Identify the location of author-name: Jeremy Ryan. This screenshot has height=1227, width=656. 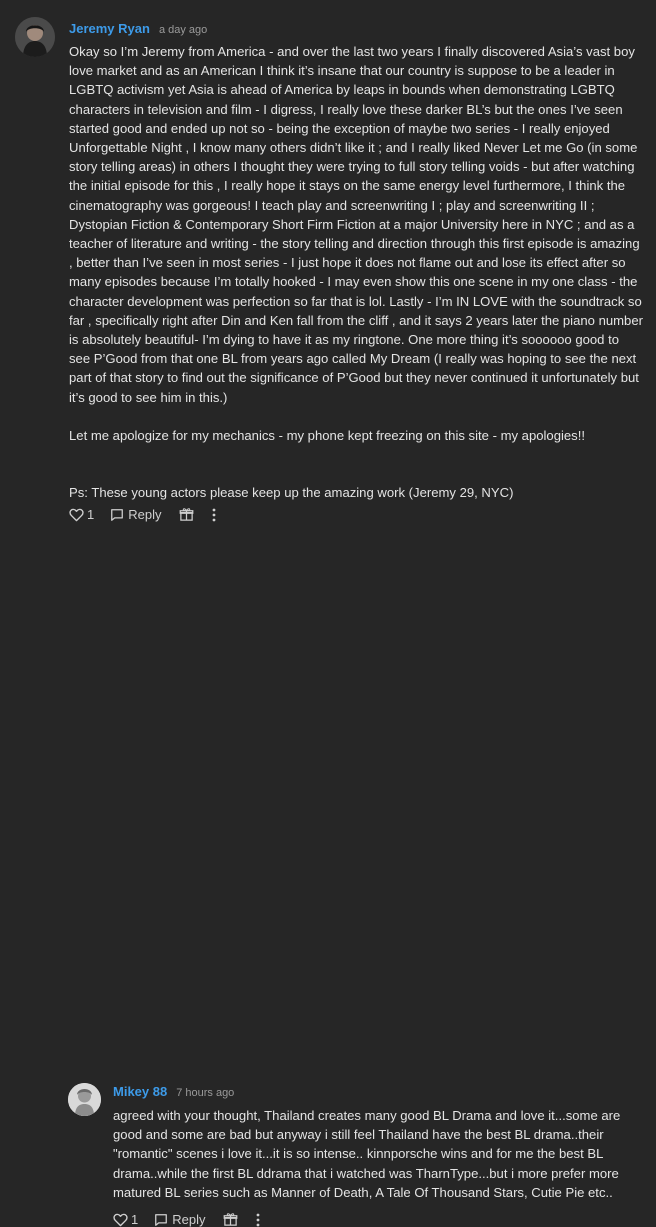
(109, 28).